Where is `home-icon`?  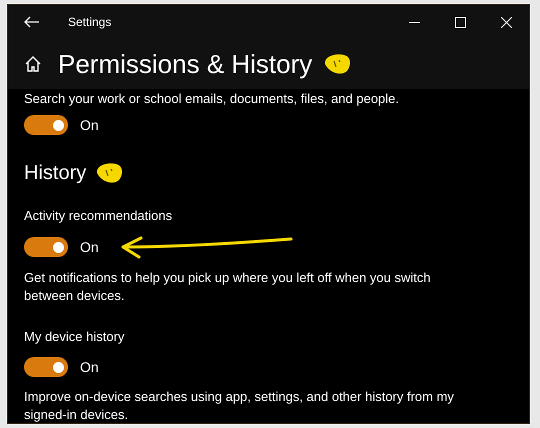 home-icon is located at coordinates (33, 64).